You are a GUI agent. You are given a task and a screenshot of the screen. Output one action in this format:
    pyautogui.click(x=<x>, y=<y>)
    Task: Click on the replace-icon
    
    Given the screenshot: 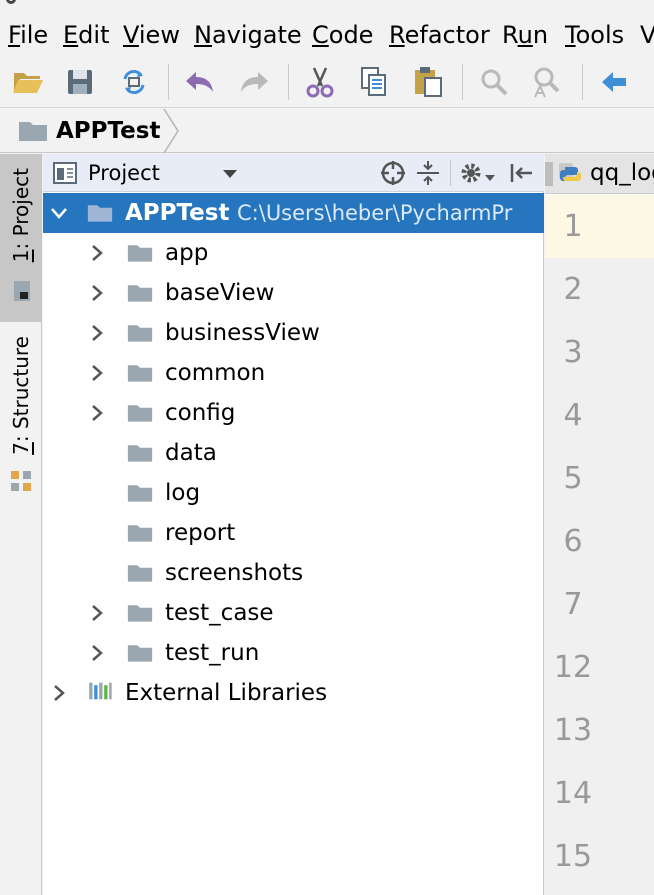 What is the action you would take?
    pyautogui.click(x=546, y=82)
    